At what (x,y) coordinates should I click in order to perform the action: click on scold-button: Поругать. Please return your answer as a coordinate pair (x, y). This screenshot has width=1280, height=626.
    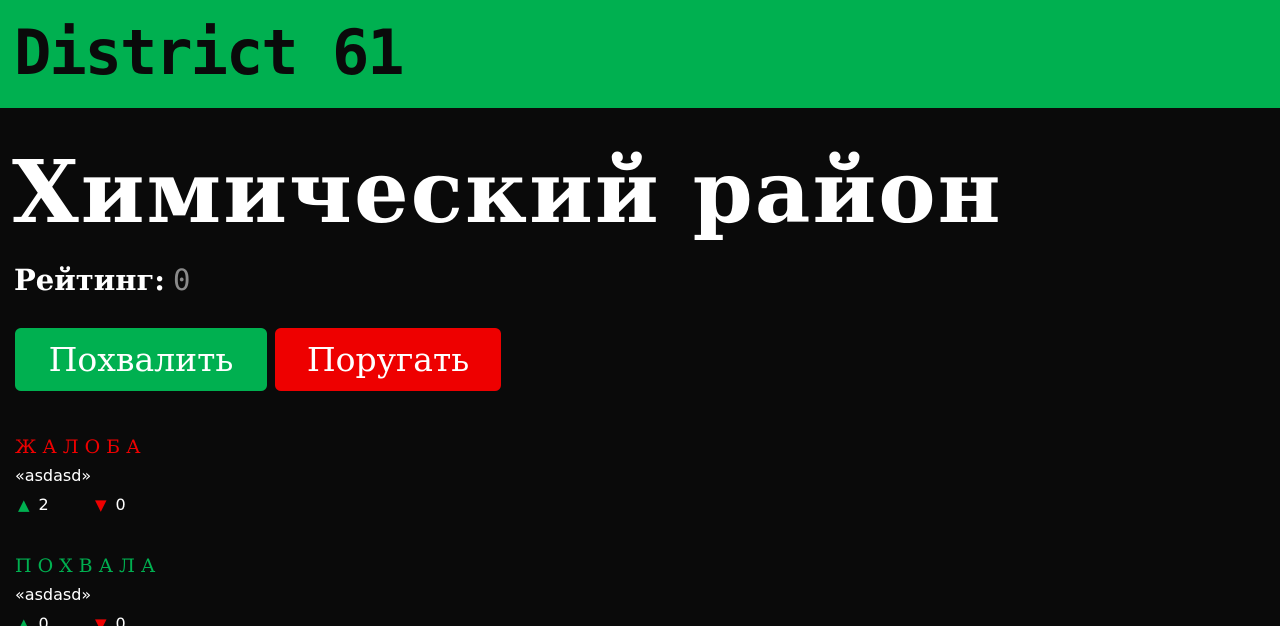
    Looking at the image, I should click on (388, 359).